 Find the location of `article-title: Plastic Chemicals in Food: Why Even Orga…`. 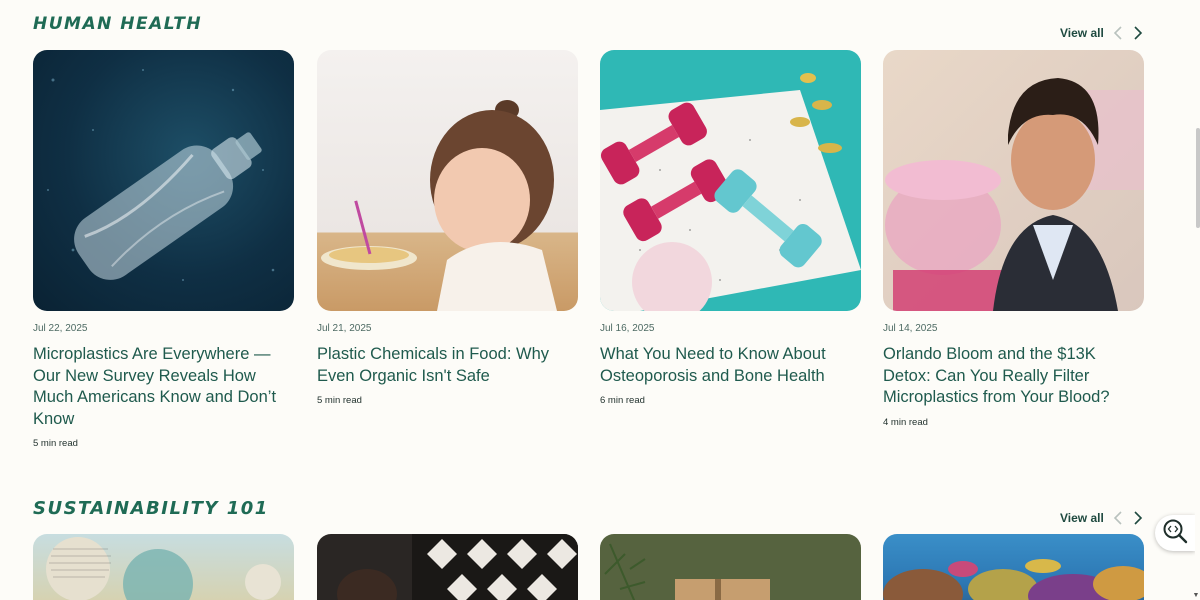

article-title: Plastic Chemicals in Food: Why Even Orga… is located at coordinates (447, 365).